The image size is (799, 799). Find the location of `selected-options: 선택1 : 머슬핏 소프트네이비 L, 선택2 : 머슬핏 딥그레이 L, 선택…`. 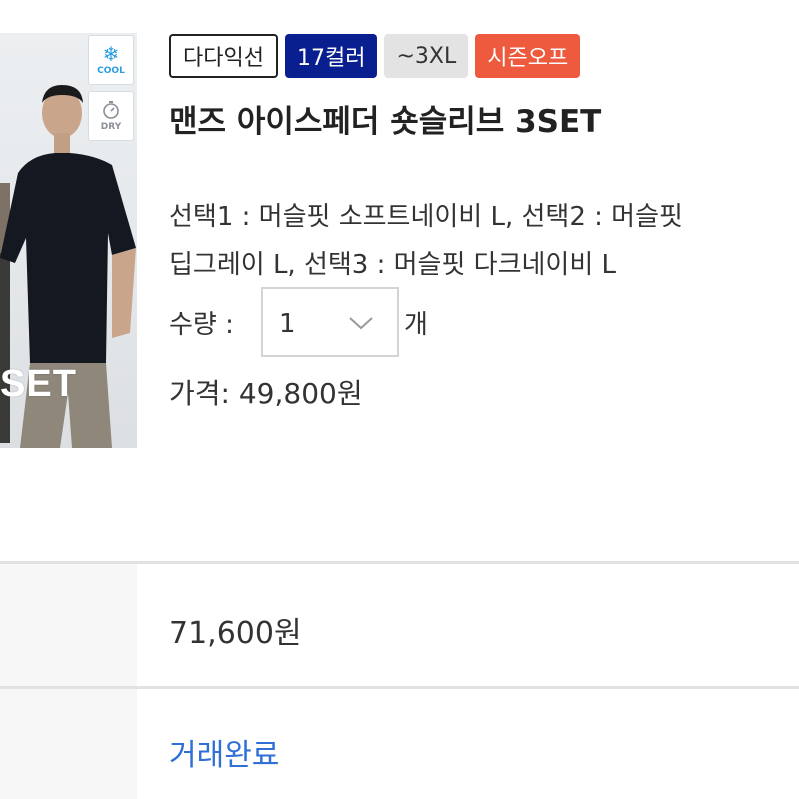

selected-options: 선택1 : 머슬핏 소프트네이비 L, 선택2 : 머슬핏 딥그레이 L, 선택… is located at coordinates (484, 241).